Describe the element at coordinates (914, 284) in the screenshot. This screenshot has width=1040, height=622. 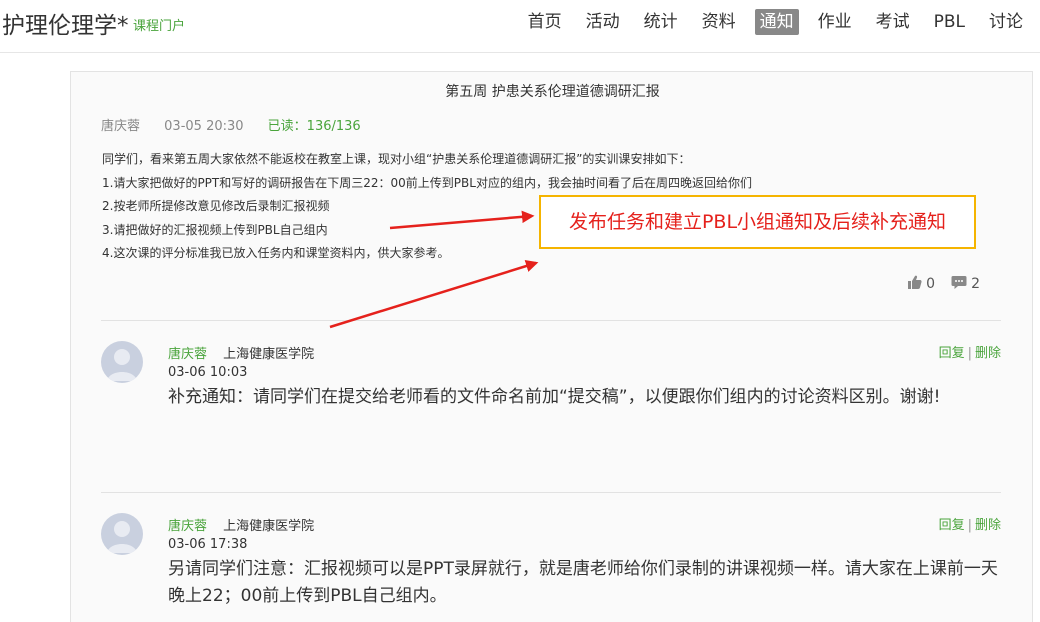
I see `thumbs-up-icon` at that location.